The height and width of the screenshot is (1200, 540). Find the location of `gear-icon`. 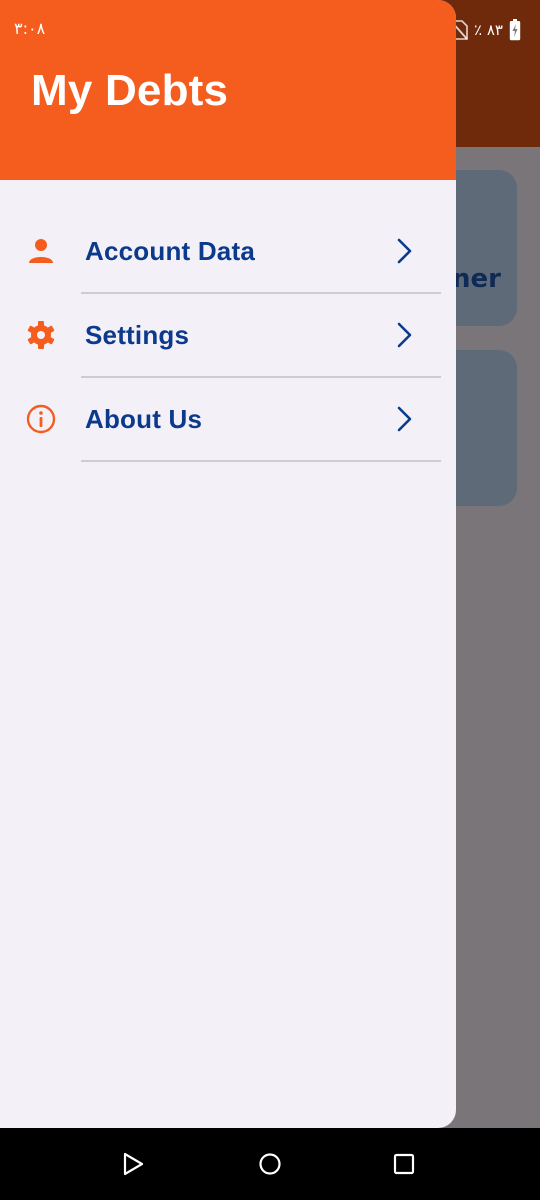

gear-icon is located at coordinates (41, 335).